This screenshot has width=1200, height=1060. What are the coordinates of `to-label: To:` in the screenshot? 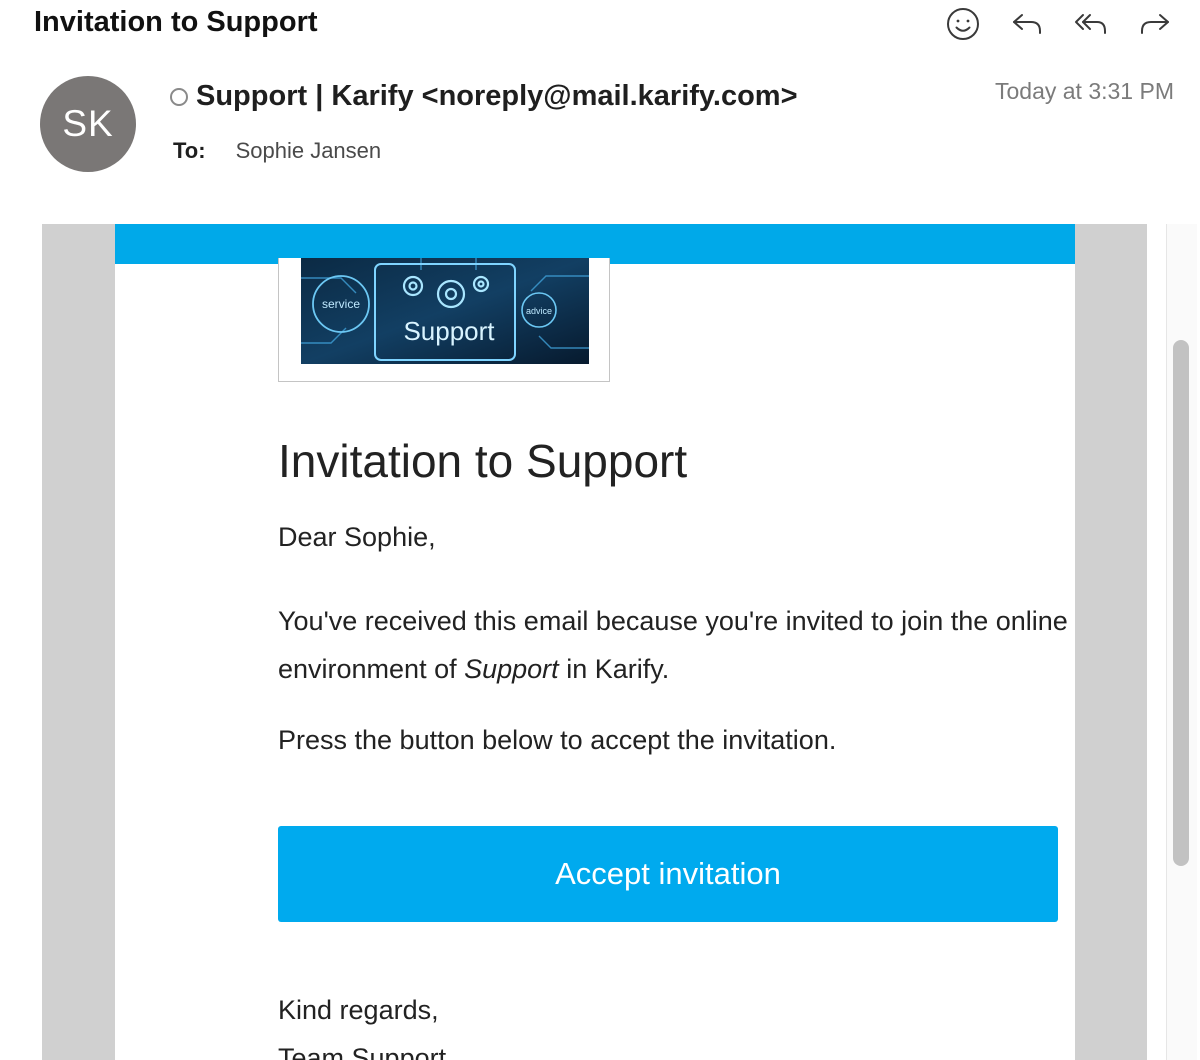 It's located at (189, 150).